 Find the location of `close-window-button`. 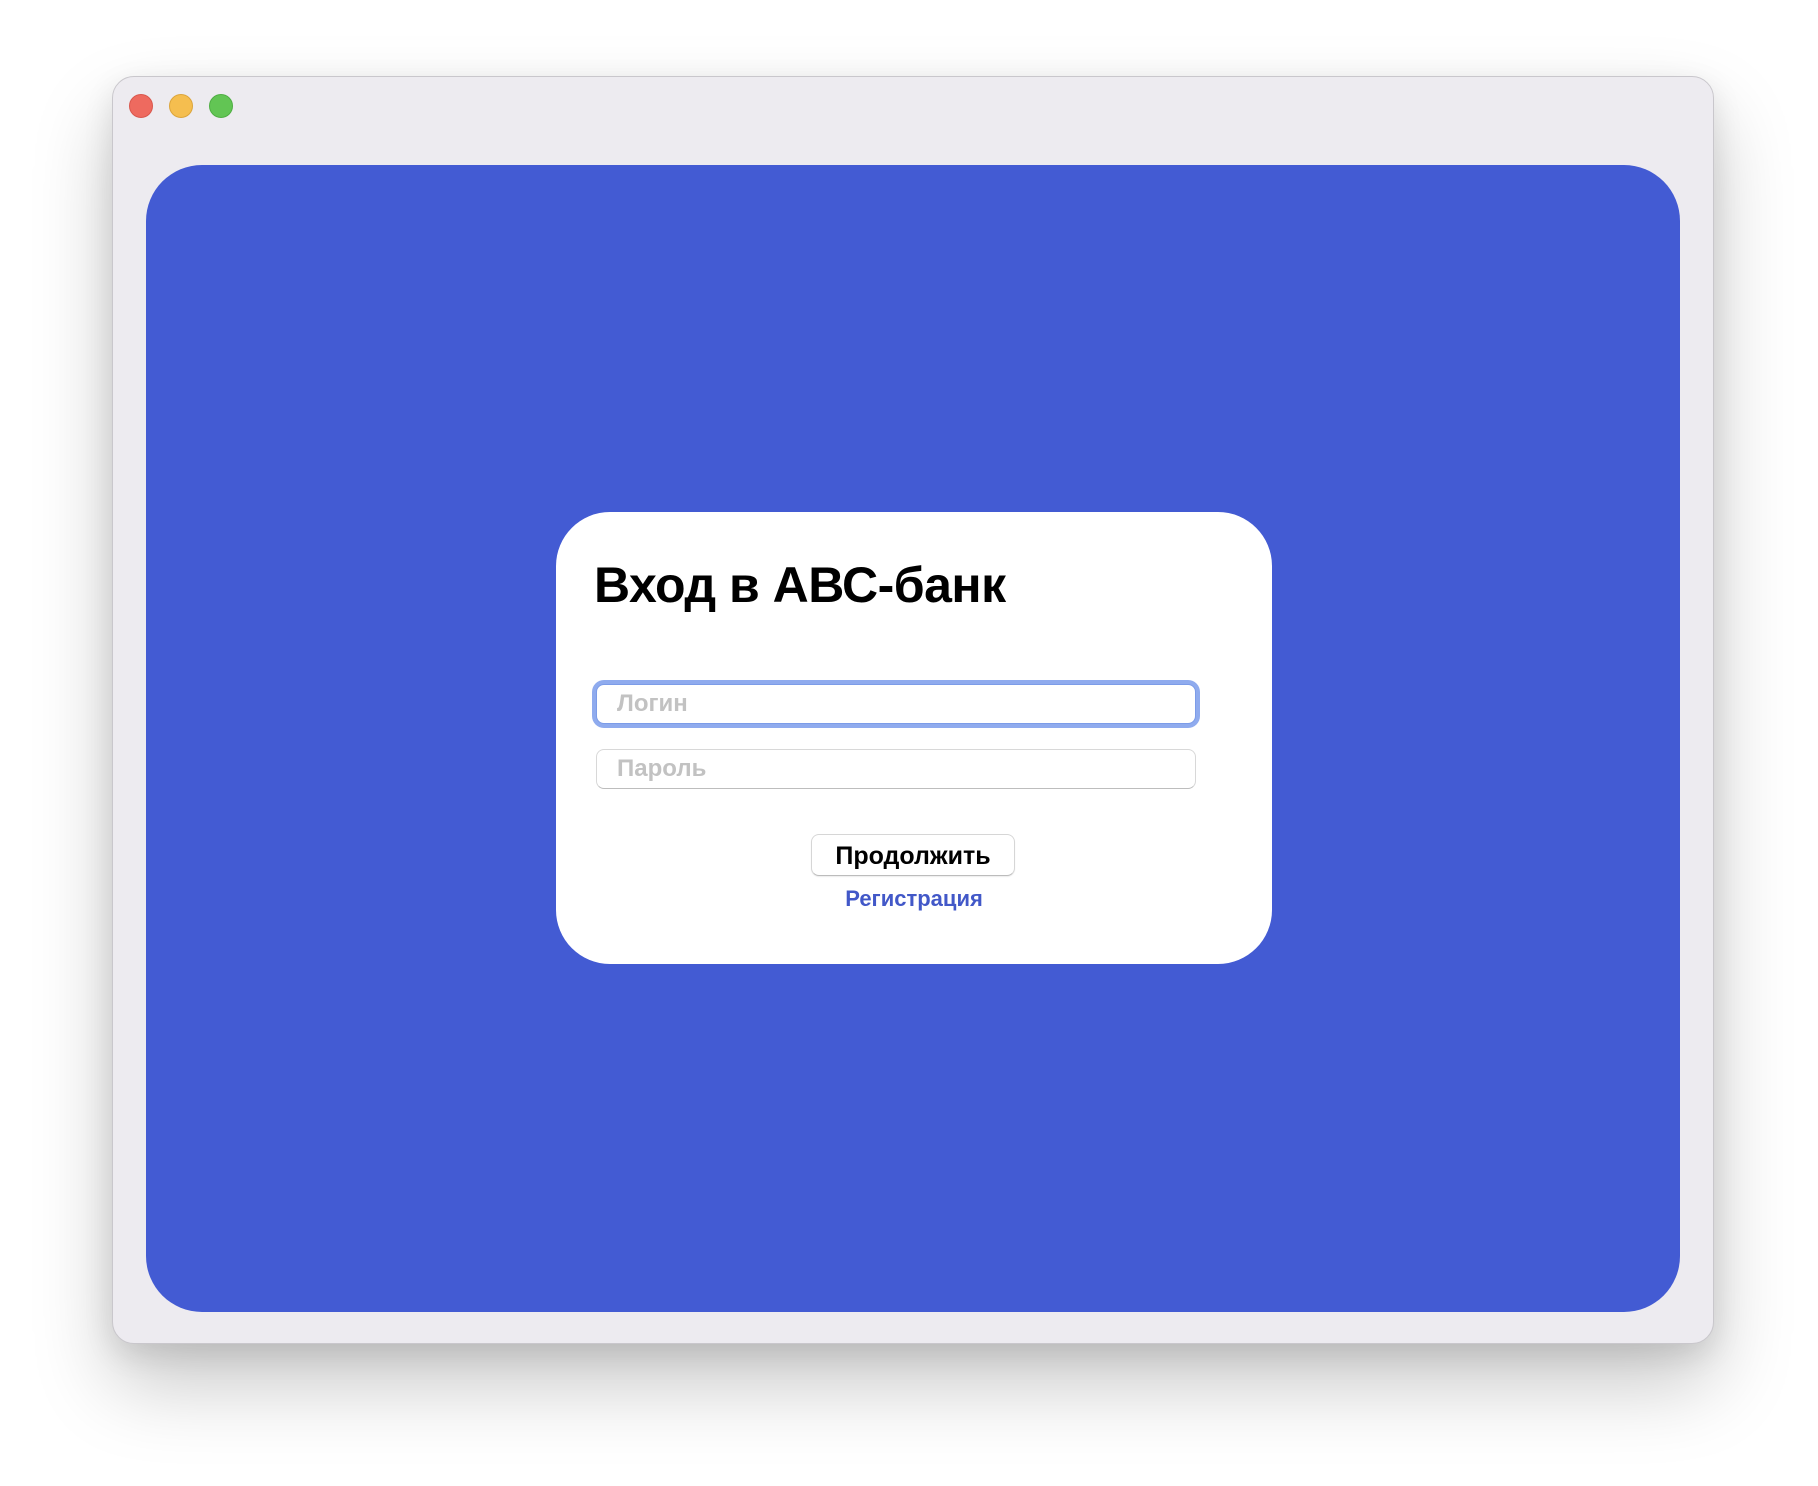

close-window-button is located at coordinates (141, 106).